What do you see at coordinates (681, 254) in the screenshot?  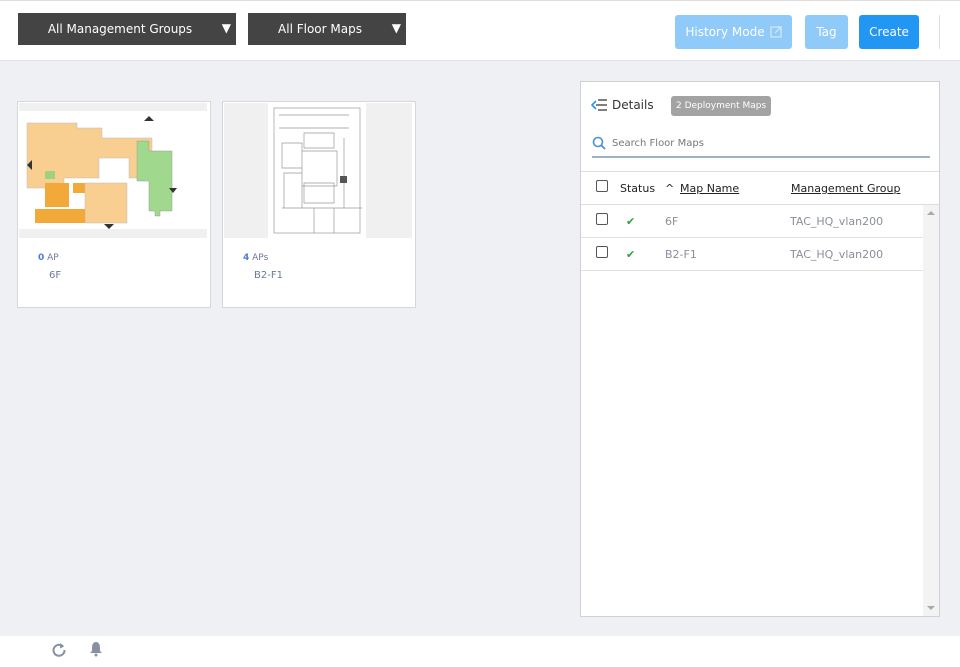 I see `map-name-cell: B2-F1` at bounding box center [681, 254].